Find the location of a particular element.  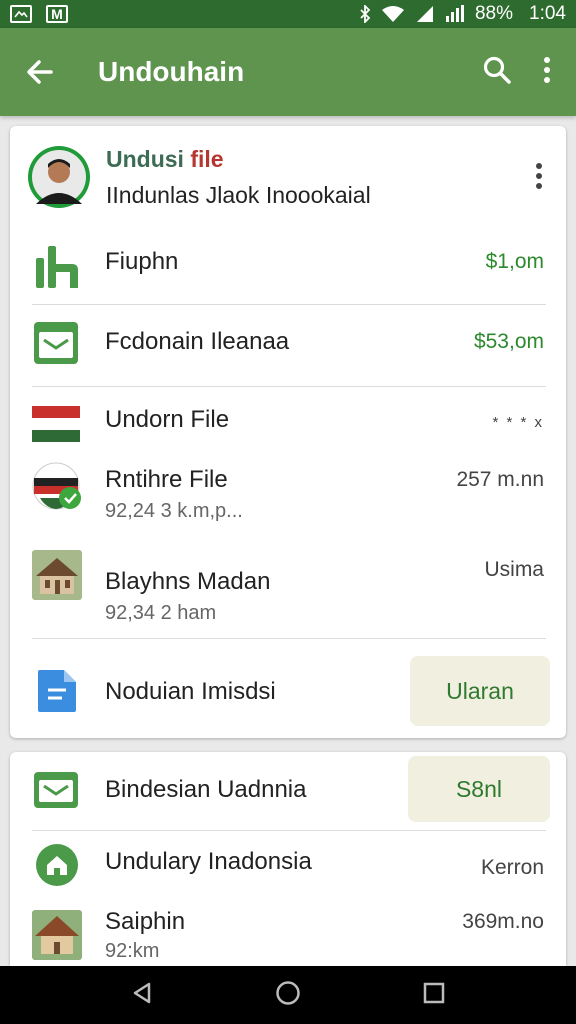

card-header: Undusi file IIndunlas Jlaok Inoookaial is located at coordinates (288, 185).